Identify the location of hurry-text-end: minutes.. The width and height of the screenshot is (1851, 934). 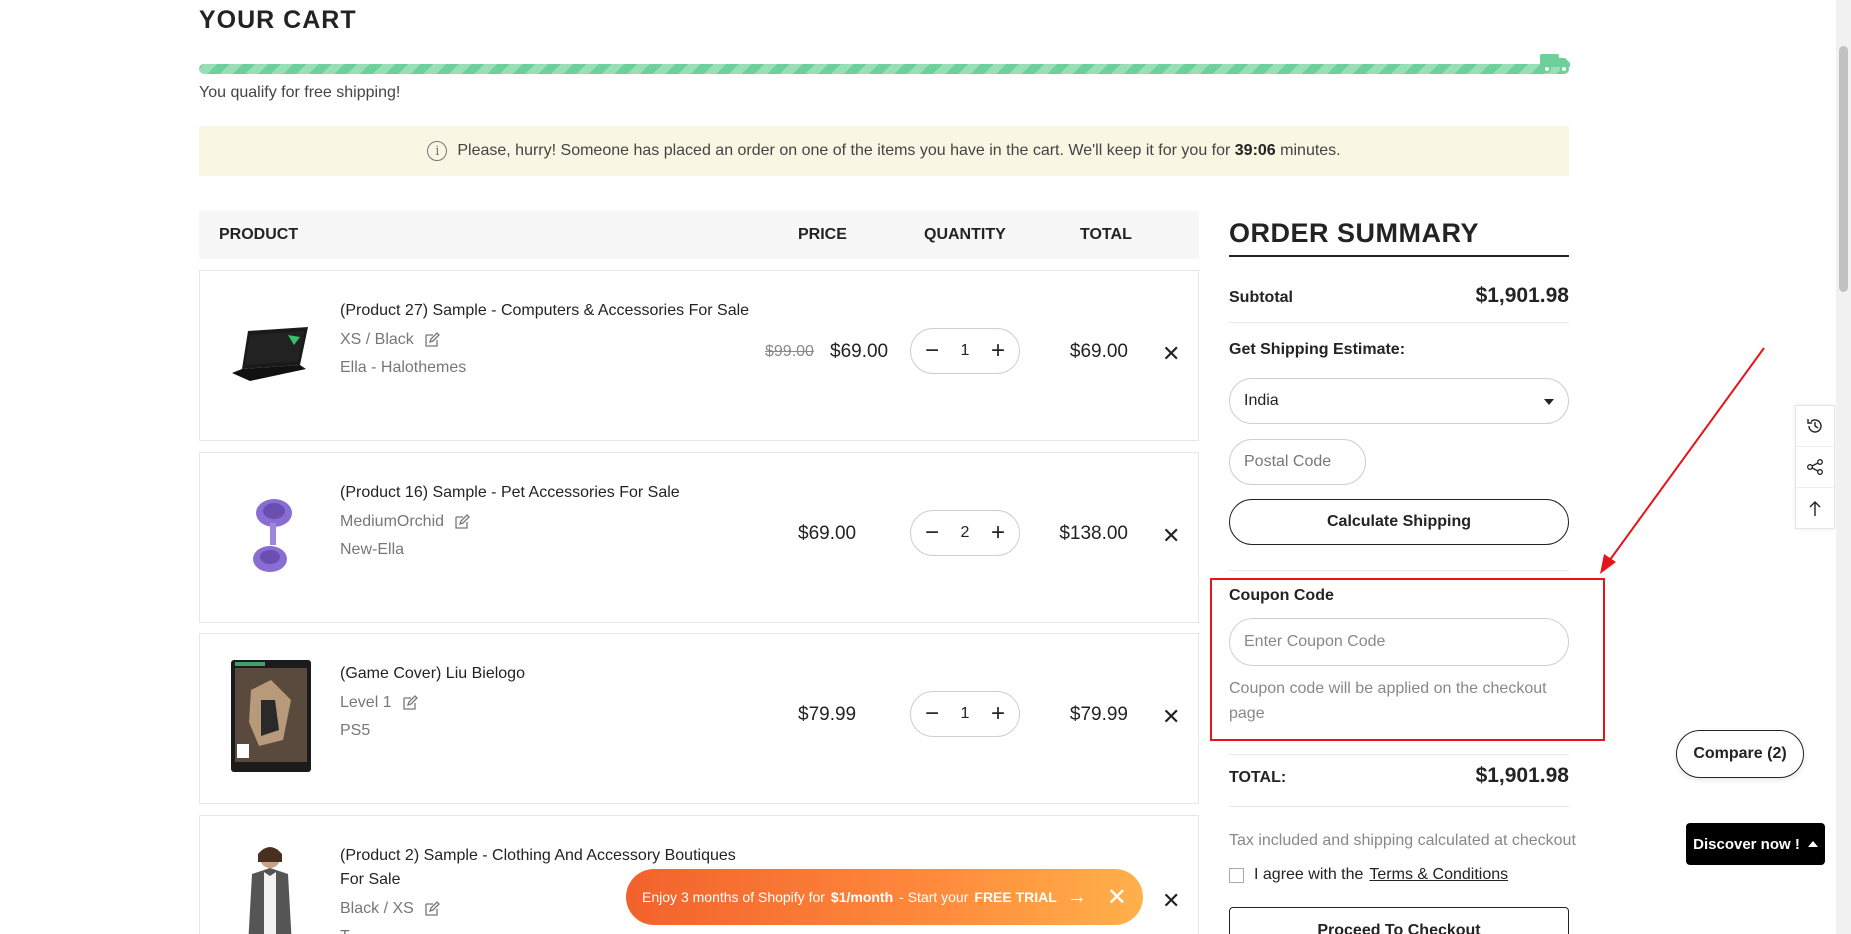
(1310, 150).